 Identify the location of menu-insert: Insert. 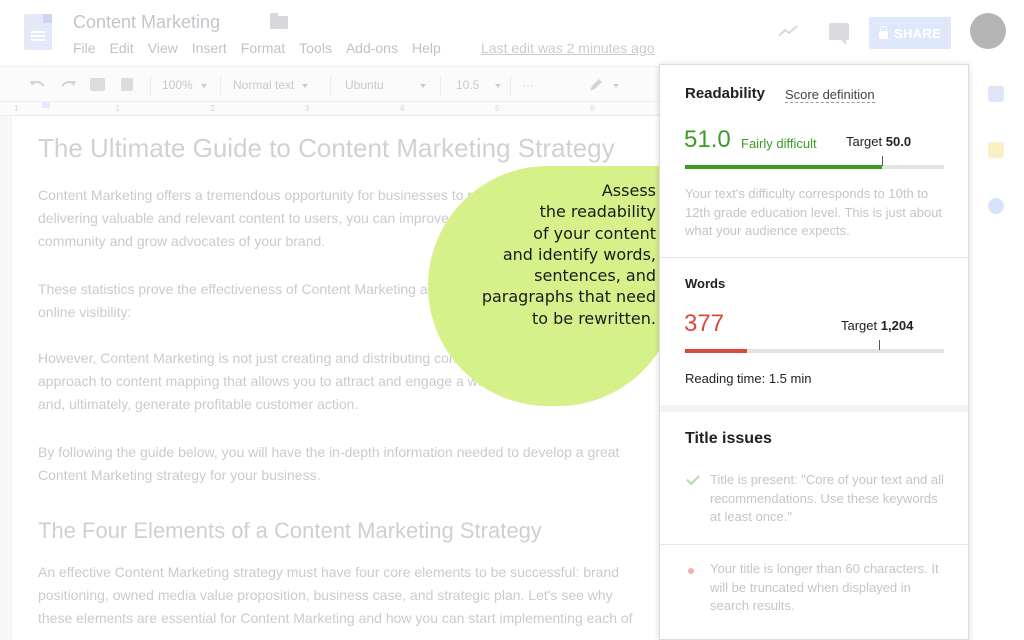
(209, 48).